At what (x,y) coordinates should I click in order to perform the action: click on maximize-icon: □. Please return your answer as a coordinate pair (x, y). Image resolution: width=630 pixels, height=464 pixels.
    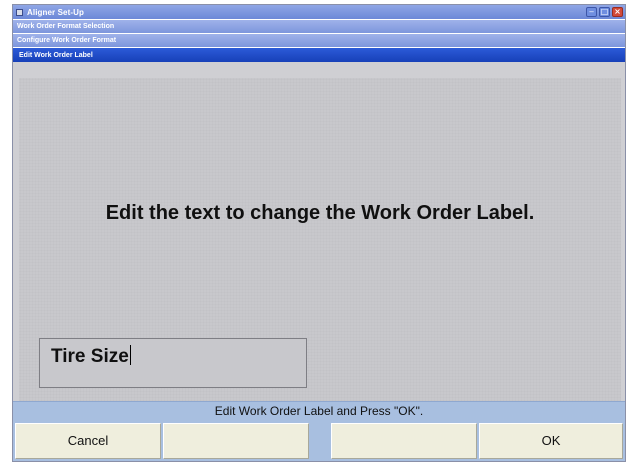
    Looking at the image, I should click on (604, 12).